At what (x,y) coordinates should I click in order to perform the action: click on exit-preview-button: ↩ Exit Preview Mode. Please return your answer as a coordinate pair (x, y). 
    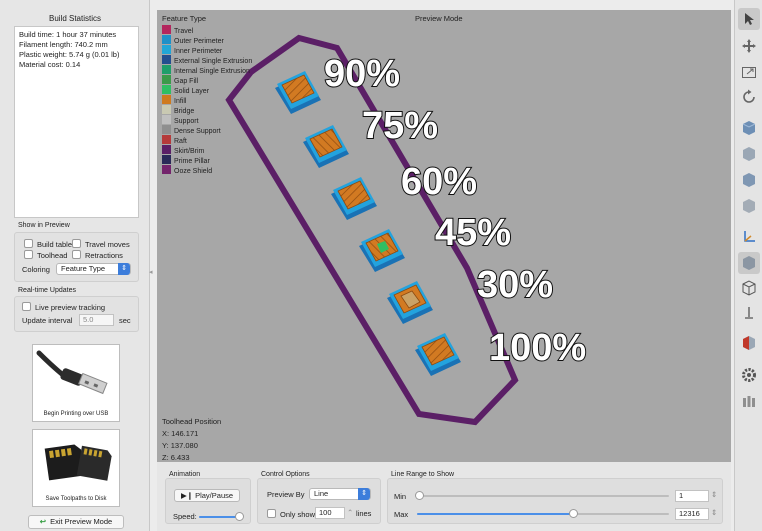
    Looking at the image, I should click on (76, 522).